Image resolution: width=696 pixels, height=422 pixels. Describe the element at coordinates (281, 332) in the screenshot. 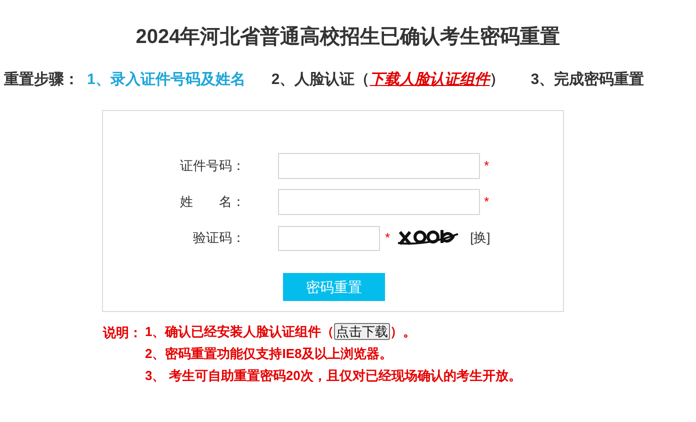

I see `note-text: 1、确认已经安装人脸认证组件（点击下载）。` at that location.